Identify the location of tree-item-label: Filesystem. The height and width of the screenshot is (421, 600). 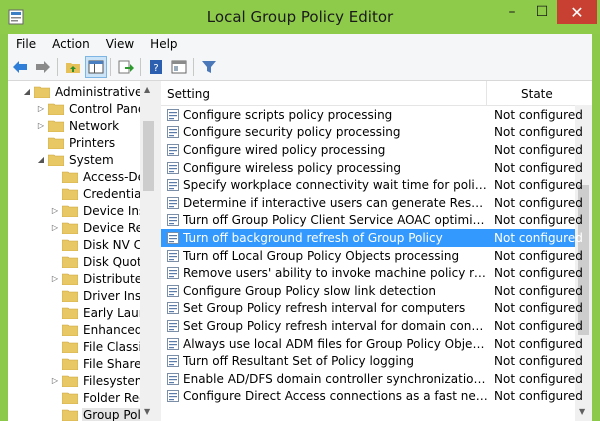
(115, 380).